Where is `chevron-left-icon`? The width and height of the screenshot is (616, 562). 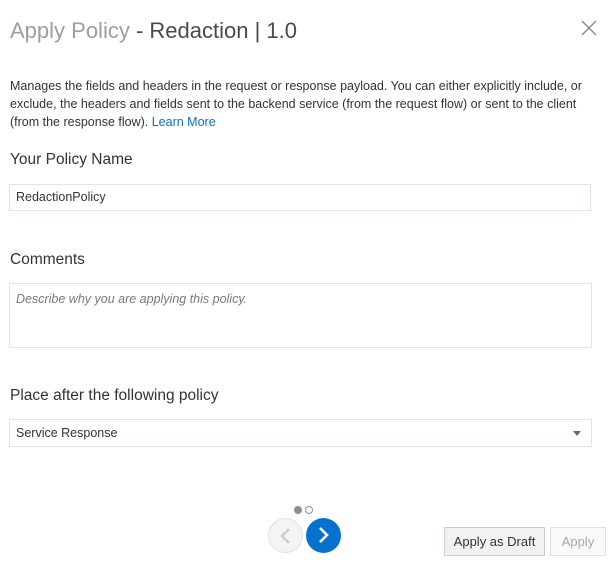 chevron-left-icon is located at coordinates (285, 536).